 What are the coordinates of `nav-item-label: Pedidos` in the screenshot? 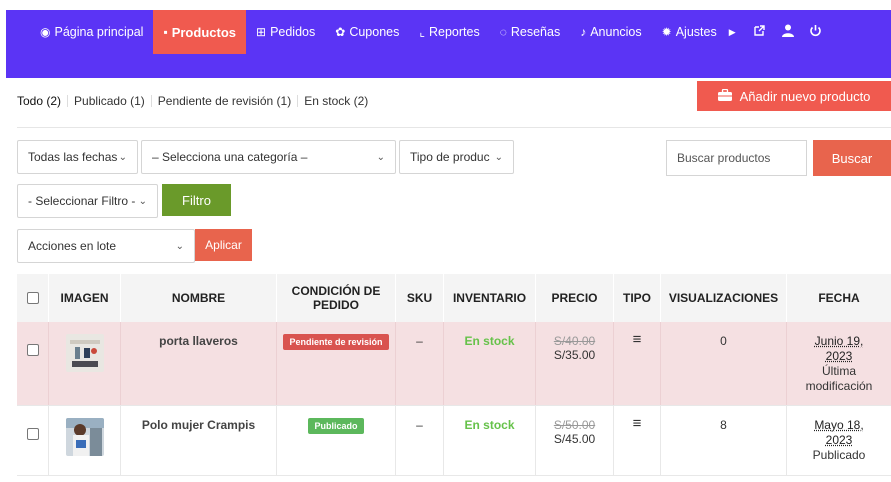 It's located at (293, 32).